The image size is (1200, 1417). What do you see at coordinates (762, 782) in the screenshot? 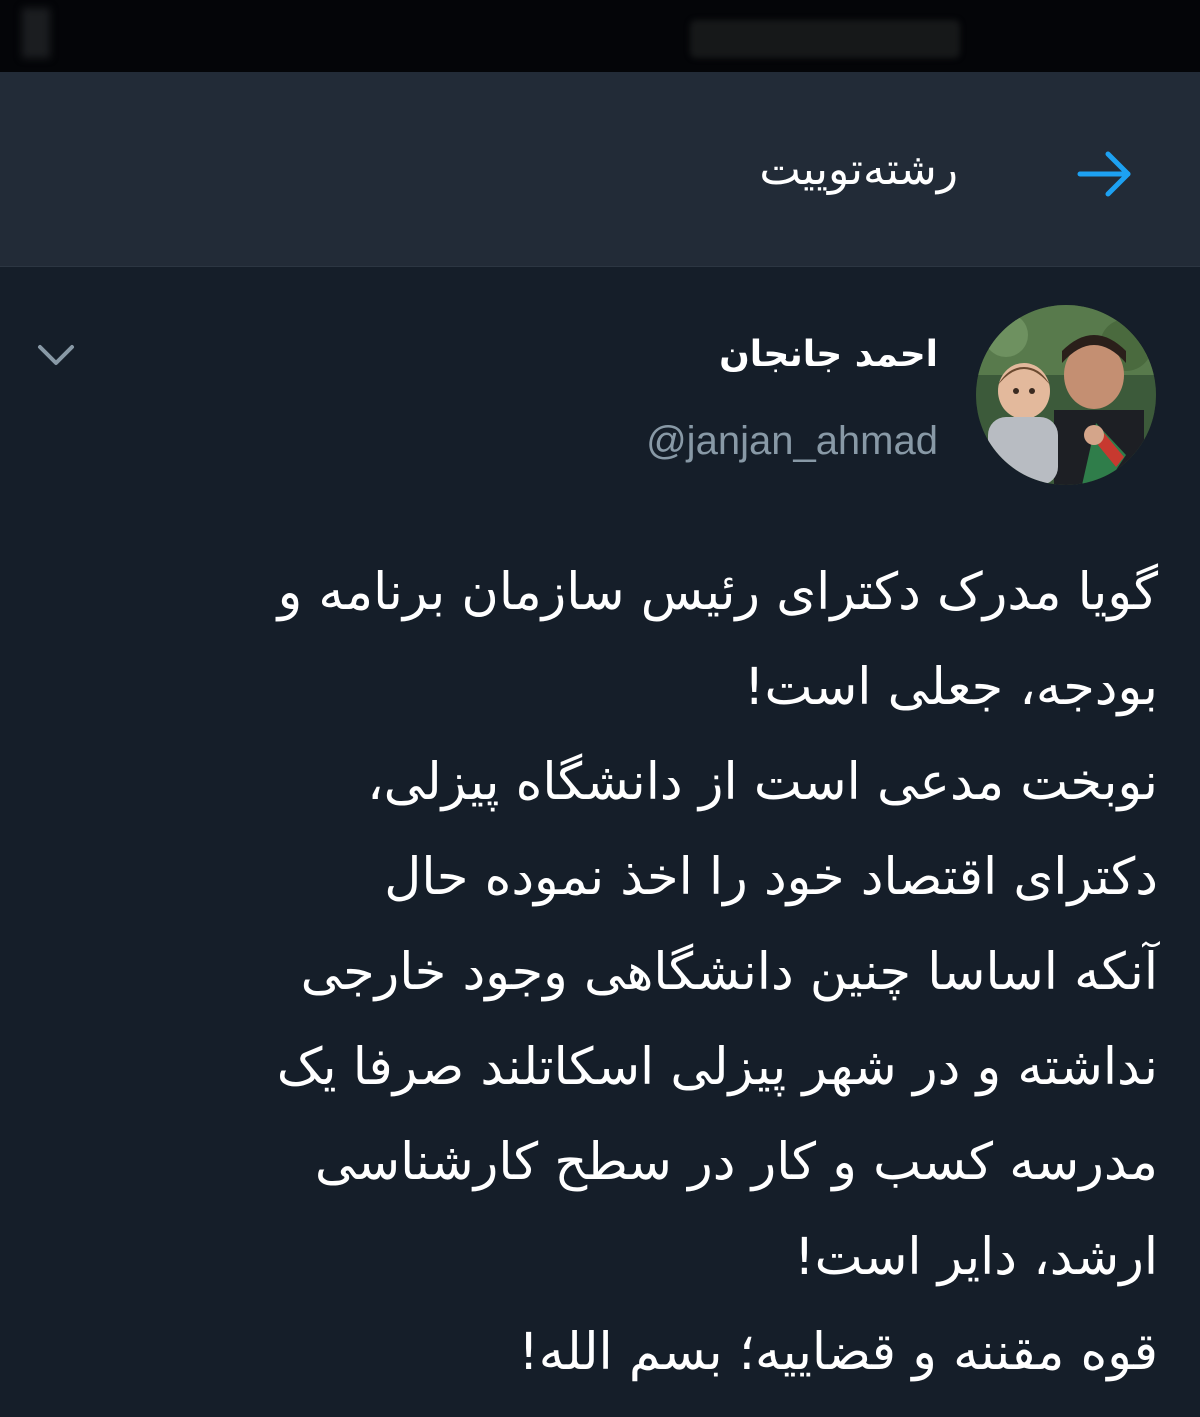
I see `tweet-text-line: نوبخت مدعی است از دانشگاه پیزلی،` at bounding box center [762, 782].